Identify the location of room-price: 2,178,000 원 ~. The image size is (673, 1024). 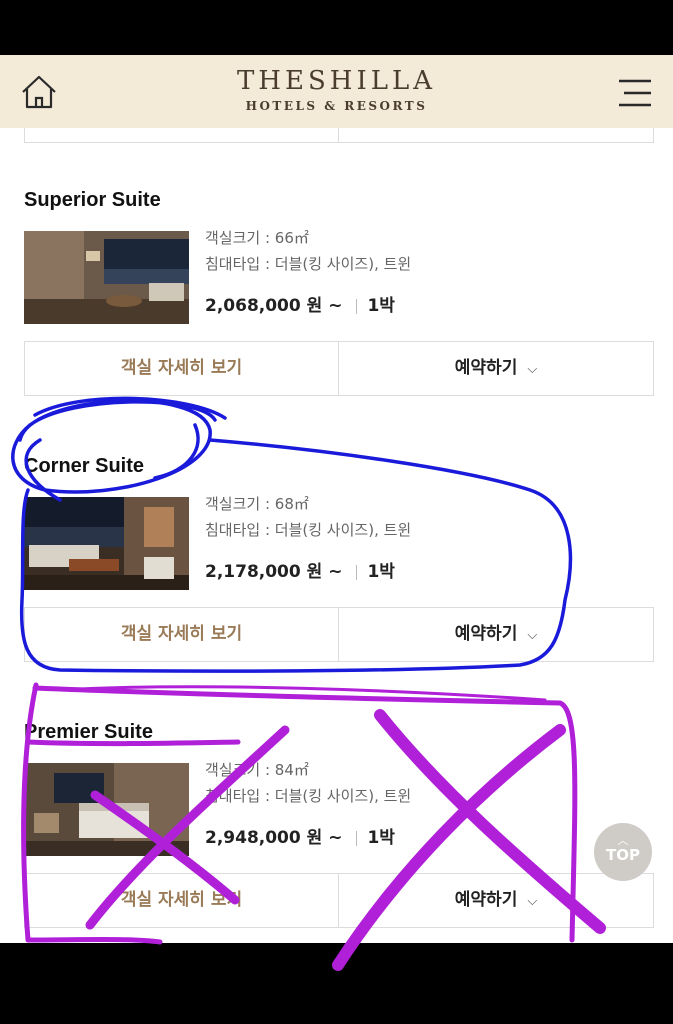
(274, 572).